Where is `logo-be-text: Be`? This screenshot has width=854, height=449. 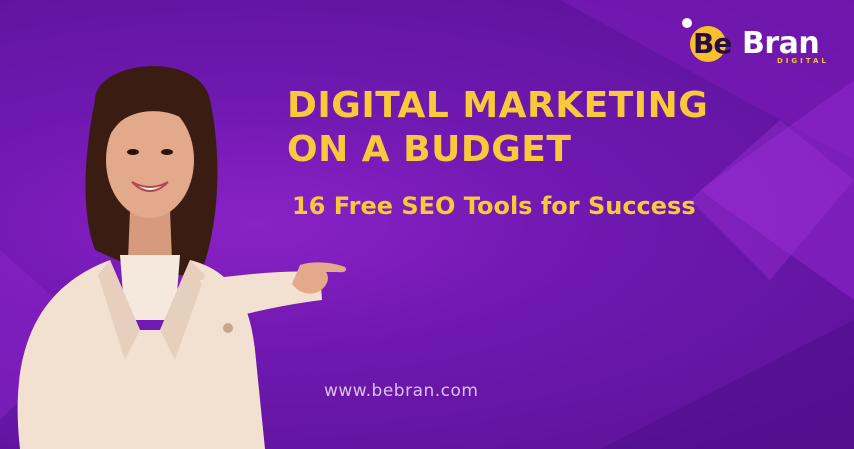 logo-be-text: Be is located at coordinates (712, 43).